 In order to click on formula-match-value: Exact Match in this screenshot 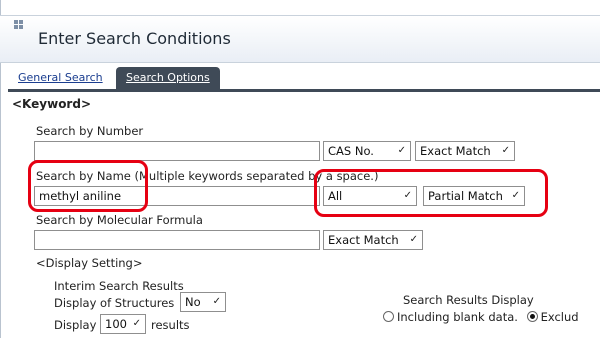, I will do `click(363, 240)`.